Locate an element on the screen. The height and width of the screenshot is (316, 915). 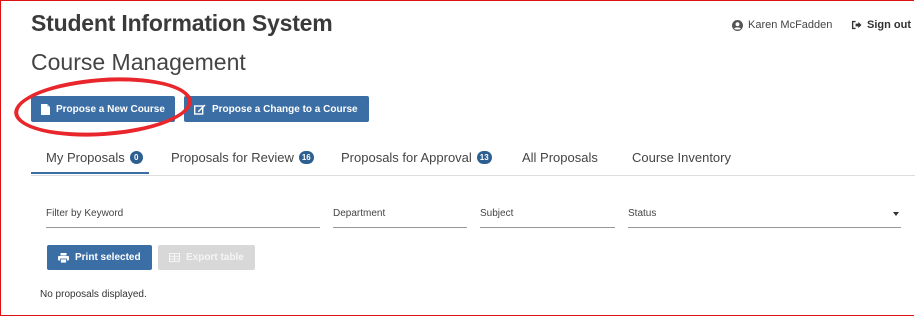
signout-label: Sign out is located at coordinates (889, 25).